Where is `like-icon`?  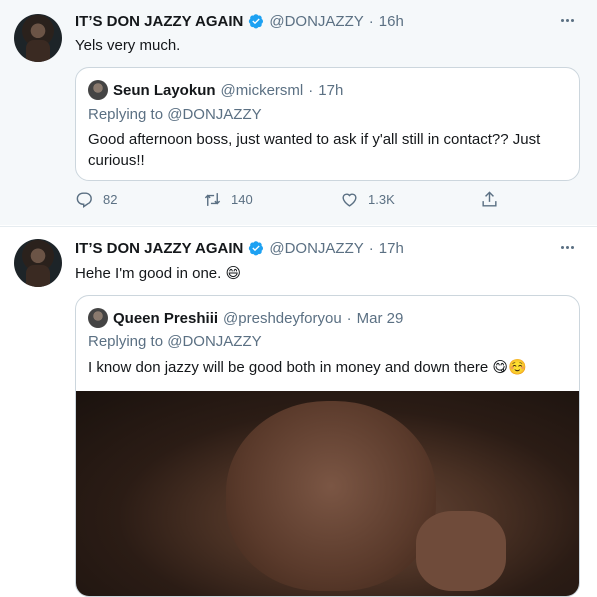 like-icon is located at coordinates (349, 200).